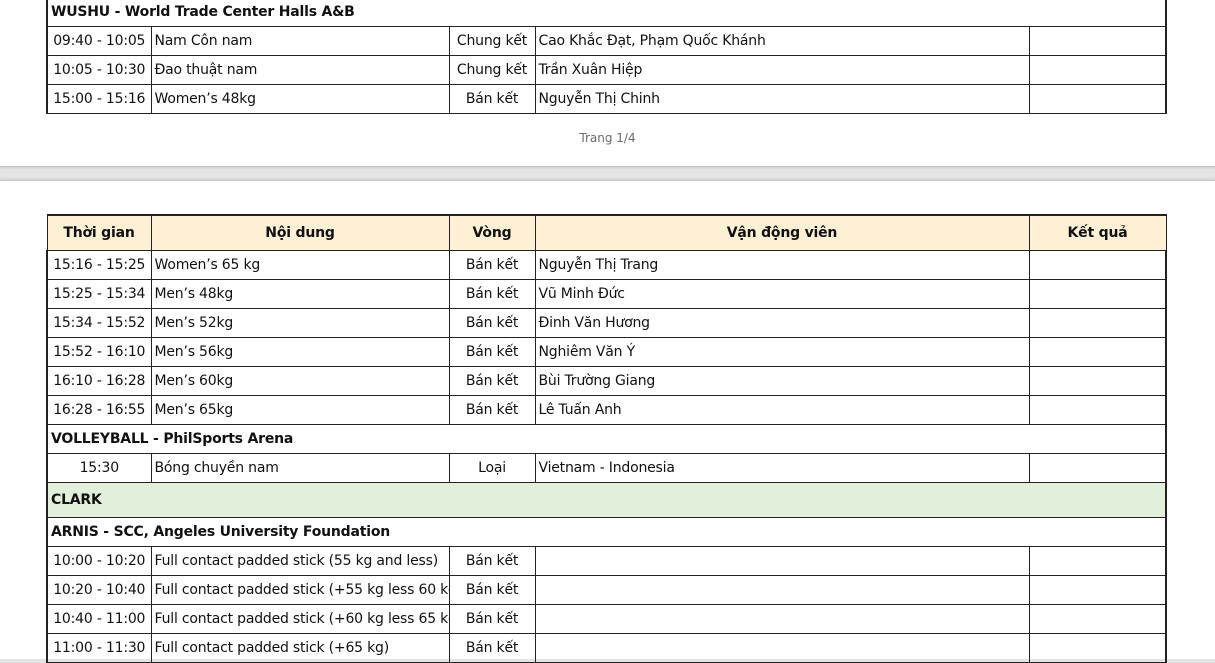  I want to click on cell-time: 09:40 - 10:05, so click(99, 41).